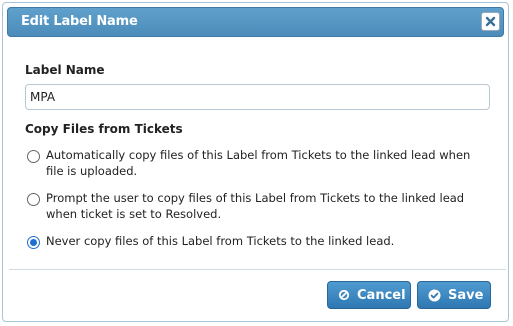  I want to click on radio-auto-copy, so click(33, 156).